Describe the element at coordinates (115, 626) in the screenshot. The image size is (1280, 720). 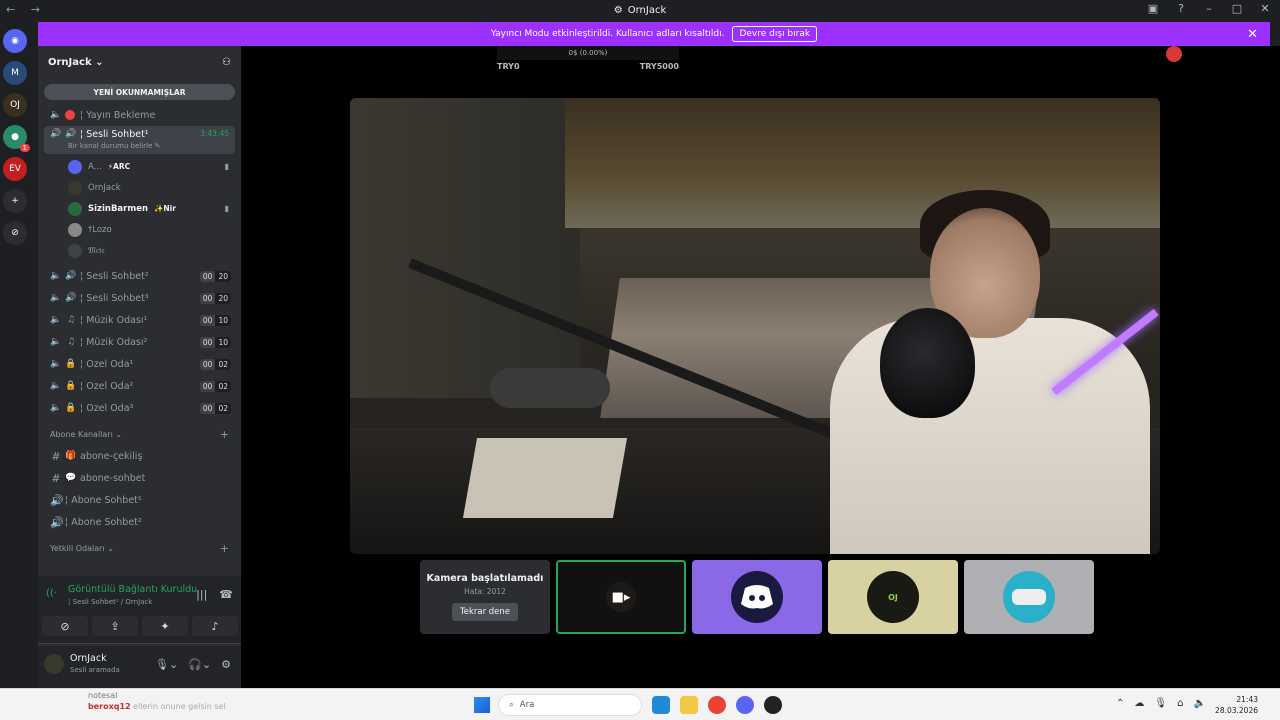
I see `screen-share-button: ⇪` at that location.